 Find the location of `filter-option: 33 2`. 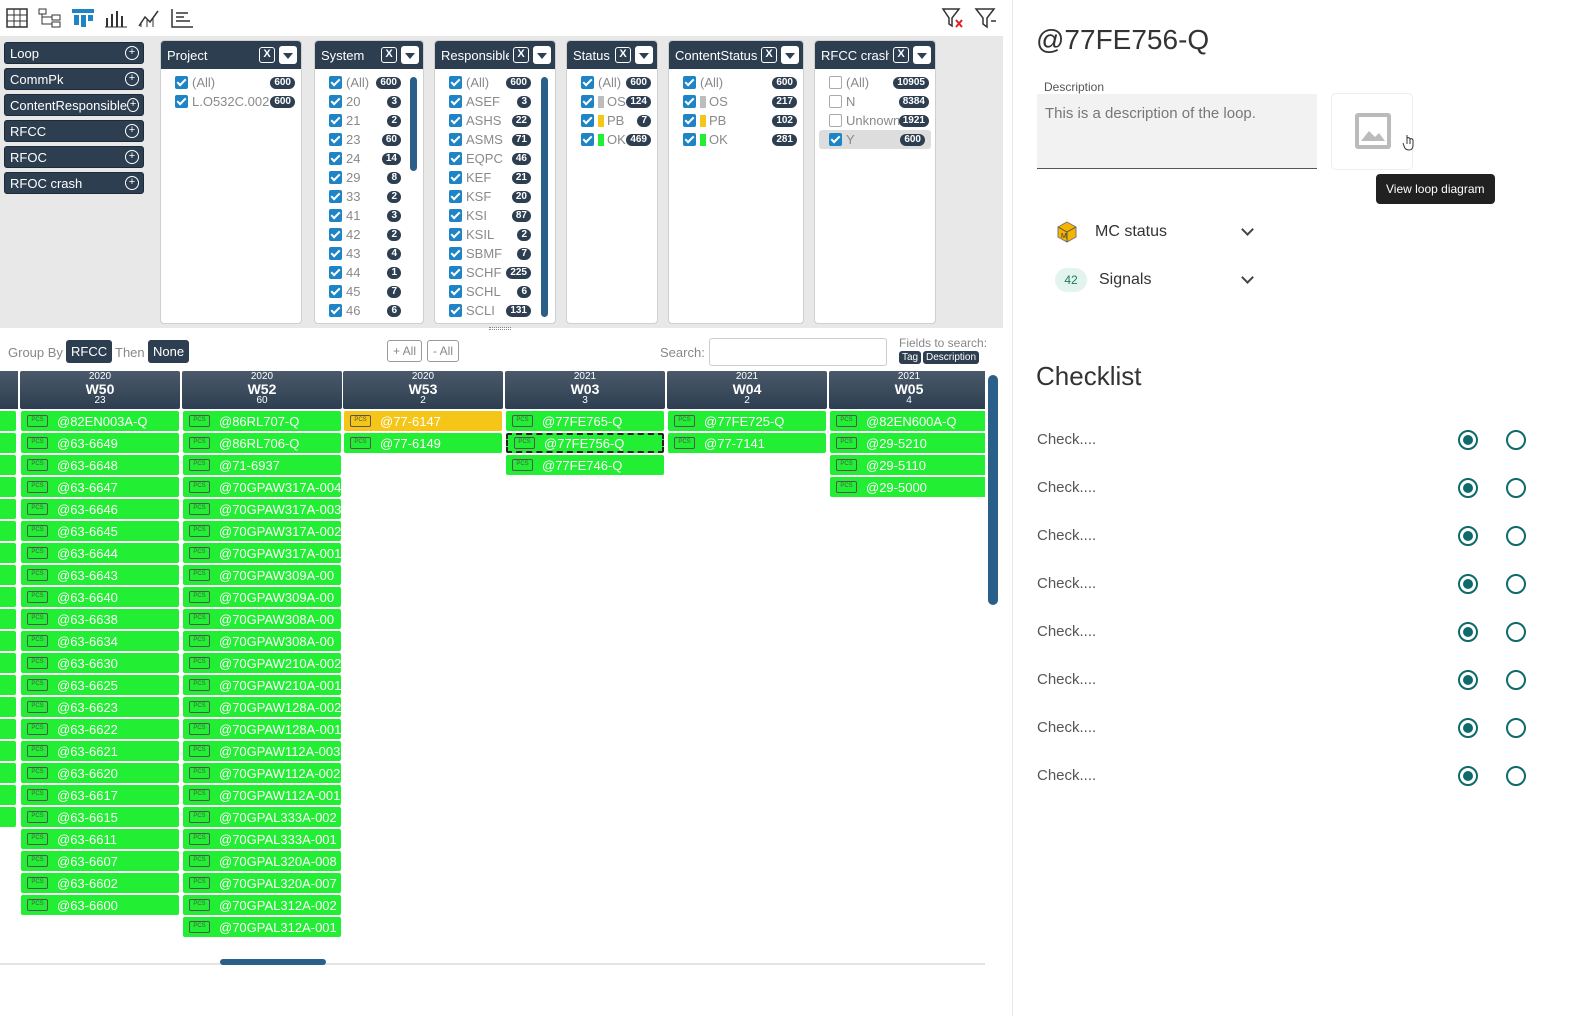

filter-option: 33 2 is located at coordinates (369, 196).